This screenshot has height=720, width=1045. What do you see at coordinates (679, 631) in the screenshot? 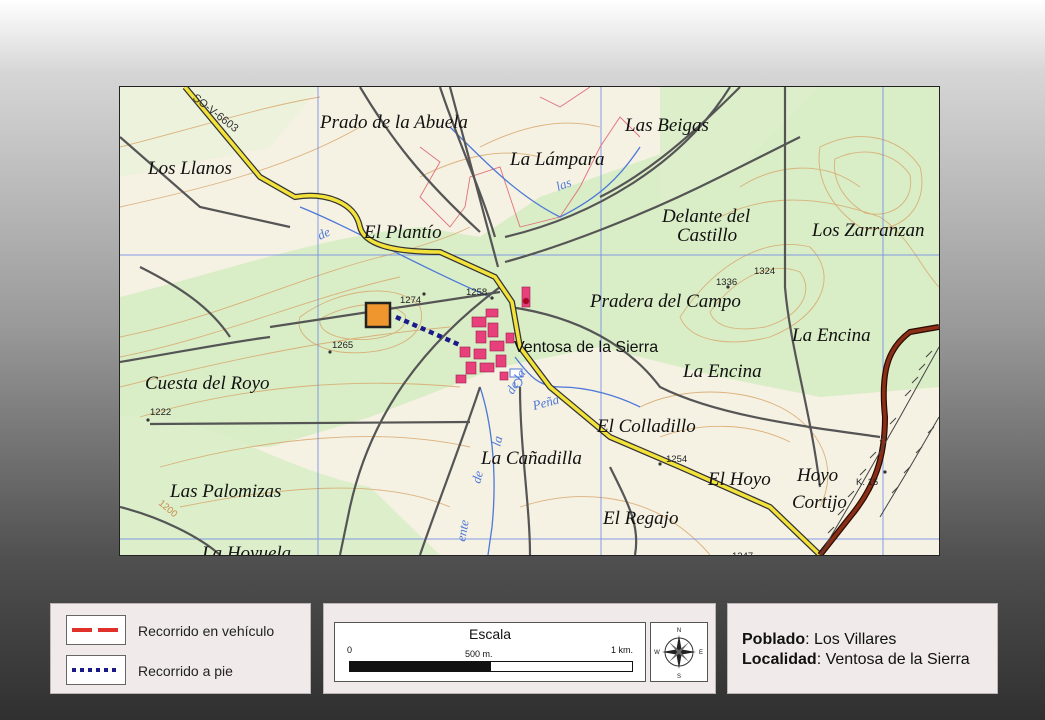
I see `compass-n: N` at bounding box center [679, 631].